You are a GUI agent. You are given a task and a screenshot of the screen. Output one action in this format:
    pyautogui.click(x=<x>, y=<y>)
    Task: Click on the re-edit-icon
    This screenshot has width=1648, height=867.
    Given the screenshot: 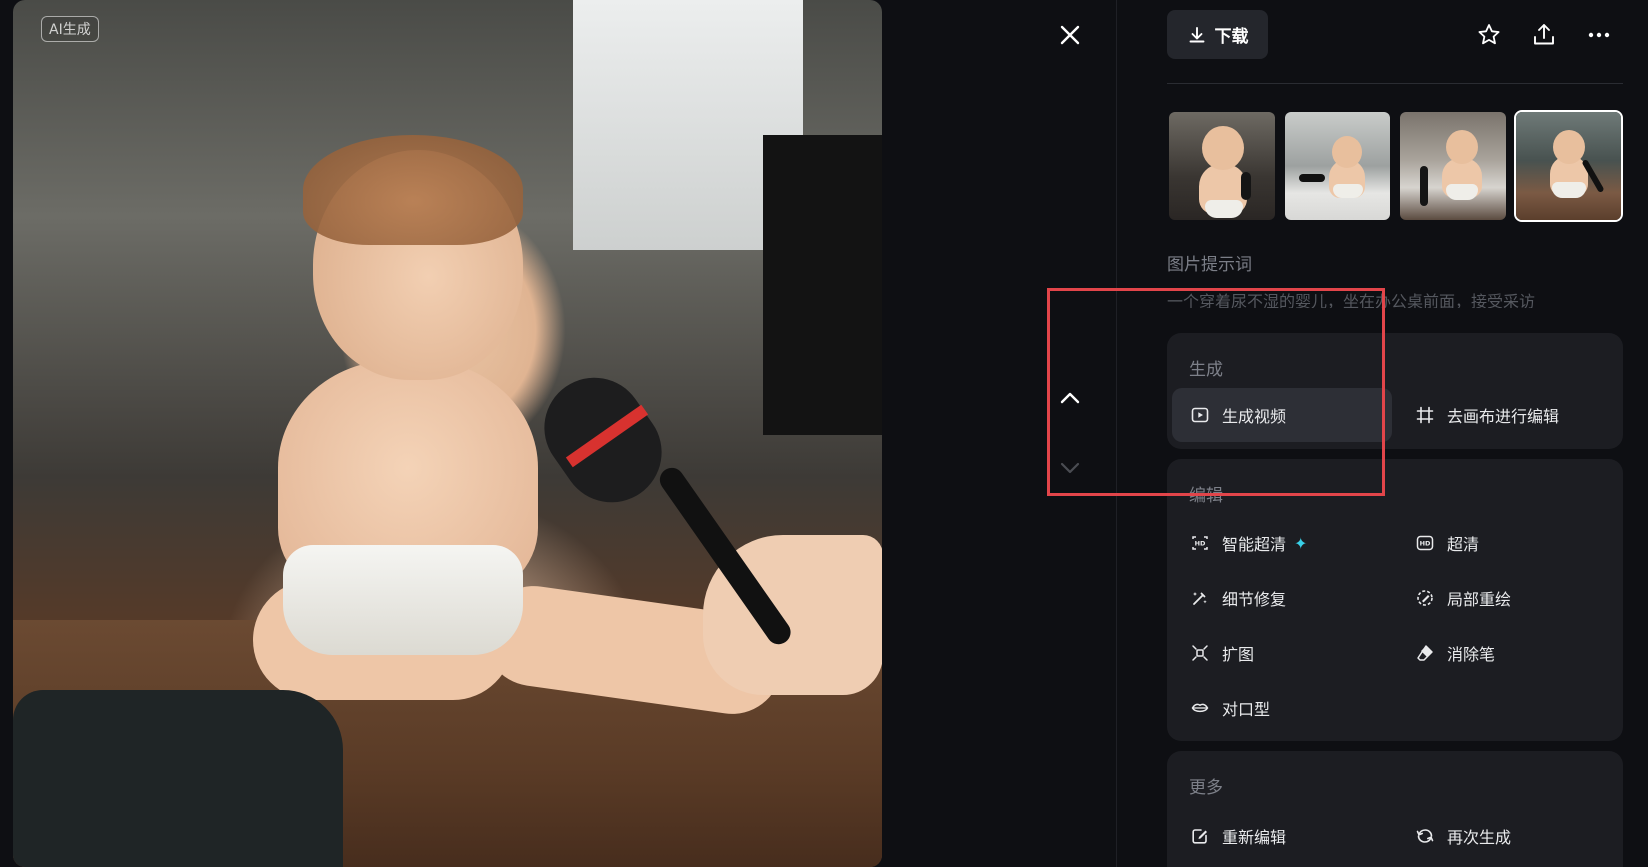 What is the action you would take?
    pyautogui.click(x=1199, y=836)
    